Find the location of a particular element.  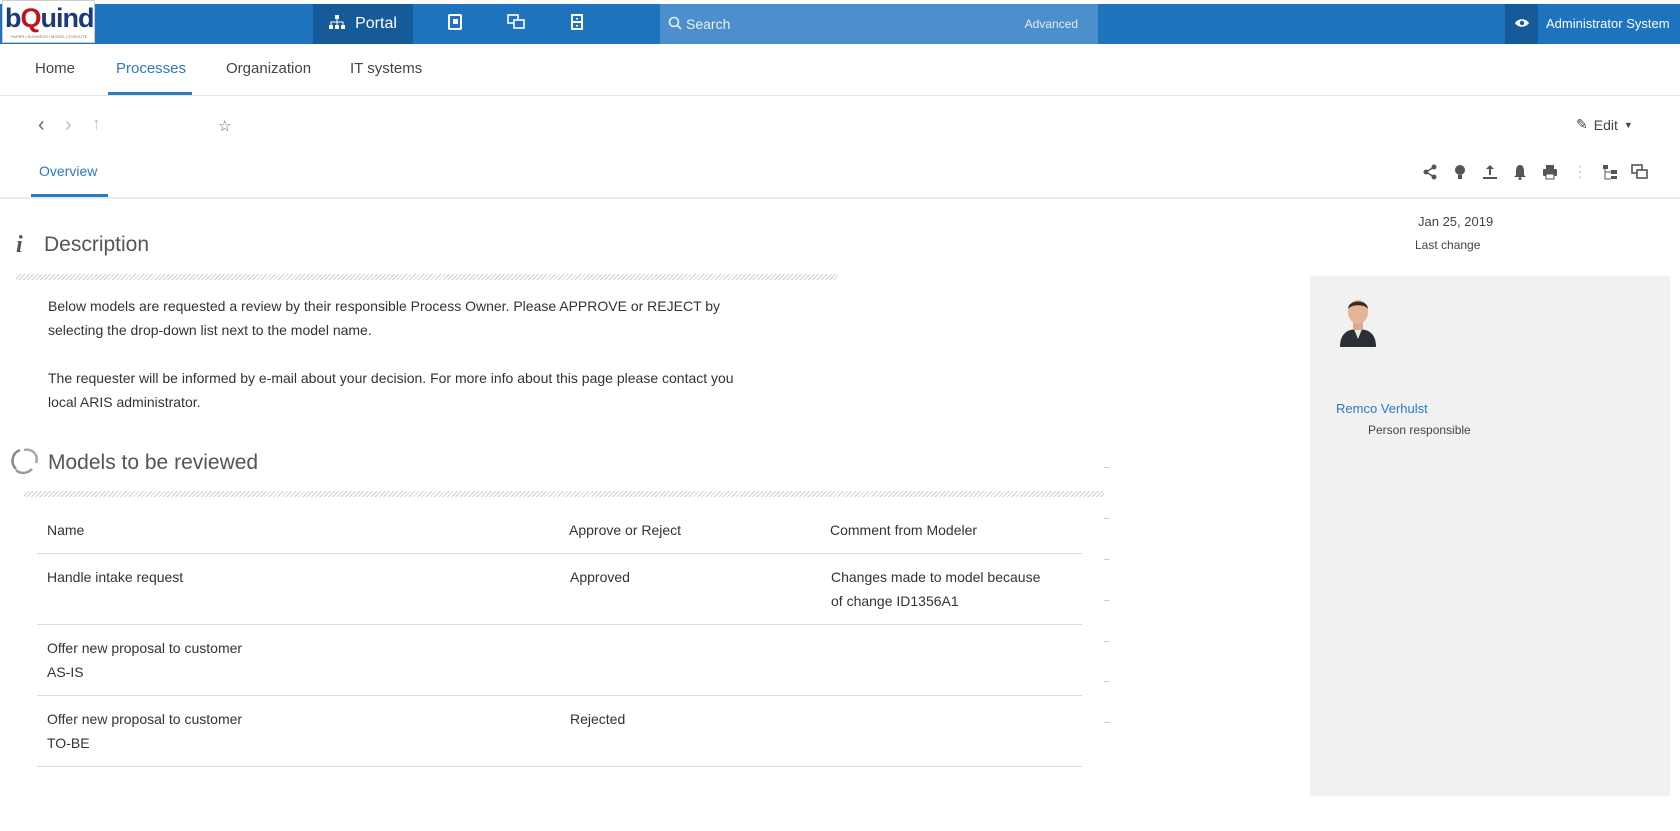

description-title: Description is located at coordinates (97, 244).